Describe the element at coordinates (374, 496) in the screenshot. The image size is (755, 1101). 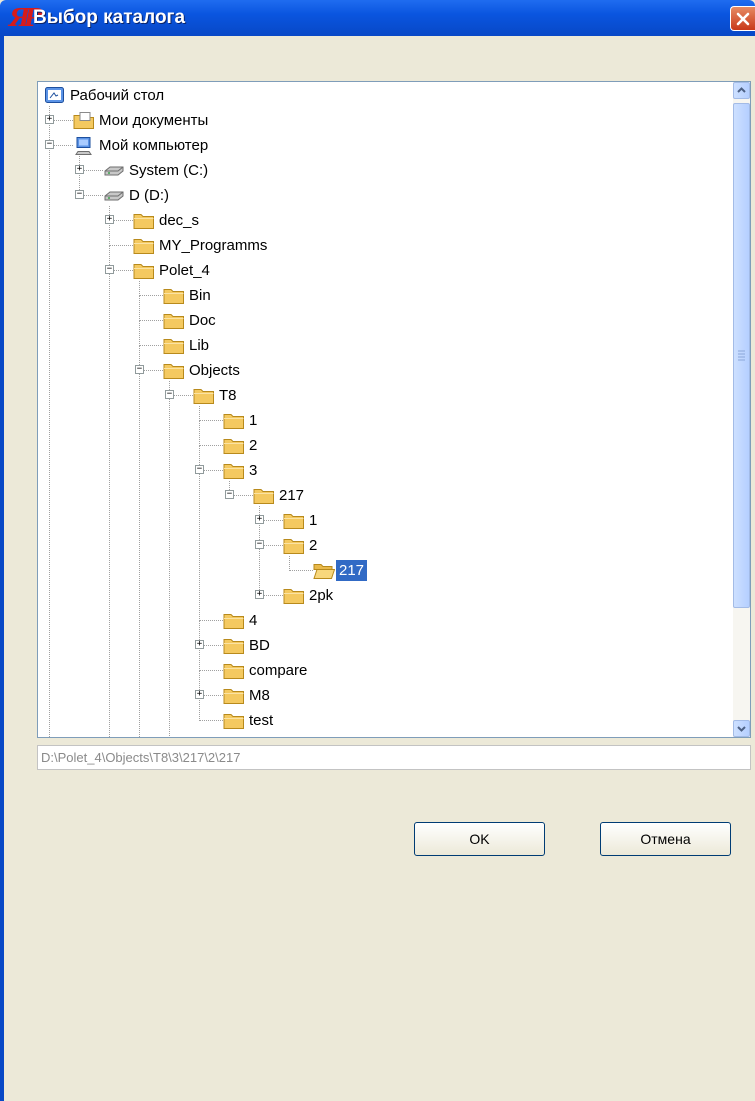
I see `tree-node: − 217` at that location.